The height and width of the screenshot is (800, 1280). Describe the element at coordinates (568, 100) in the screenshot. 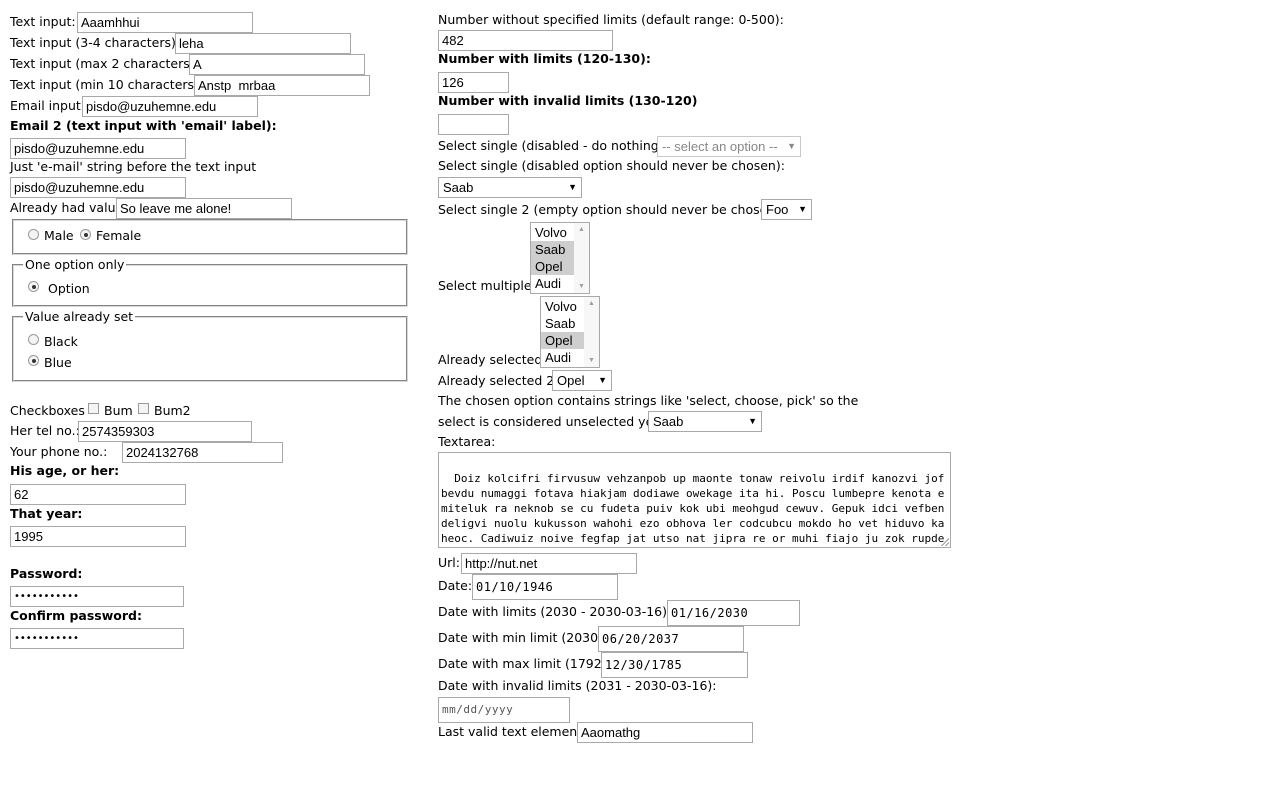

I see `number-invalid-label: Number with invalid limits (130-120)` at that location.